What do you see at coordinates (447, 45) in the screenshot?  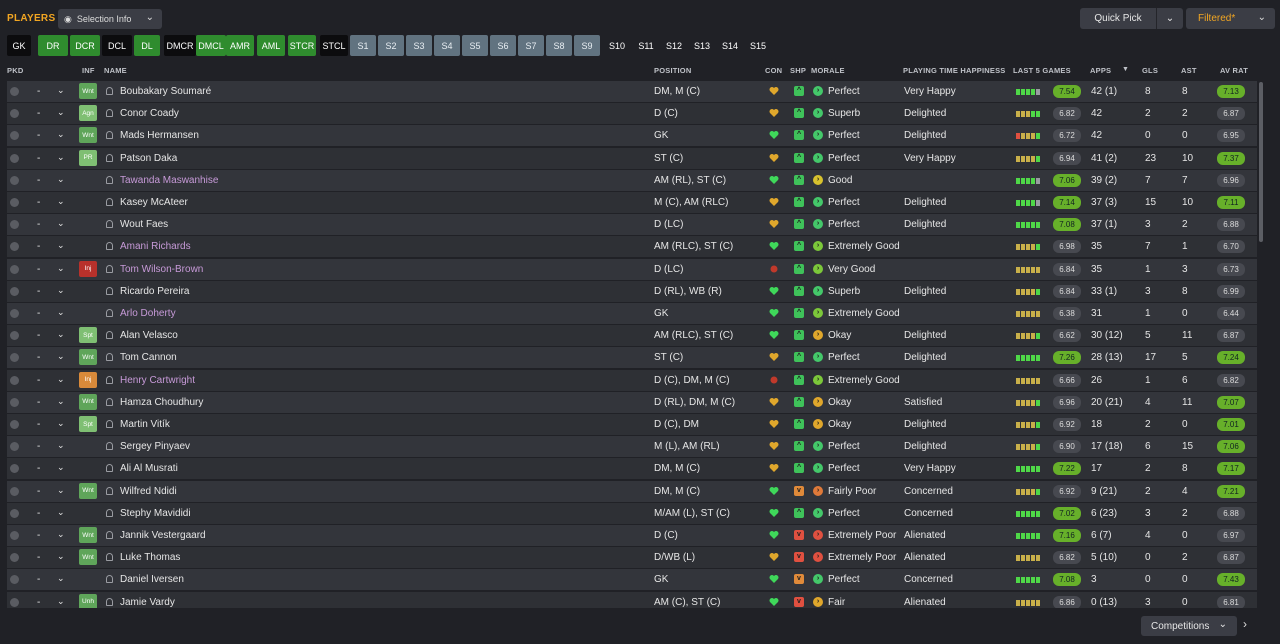 I see `position-filter-s4: S4` at bounding box center [447, 45].